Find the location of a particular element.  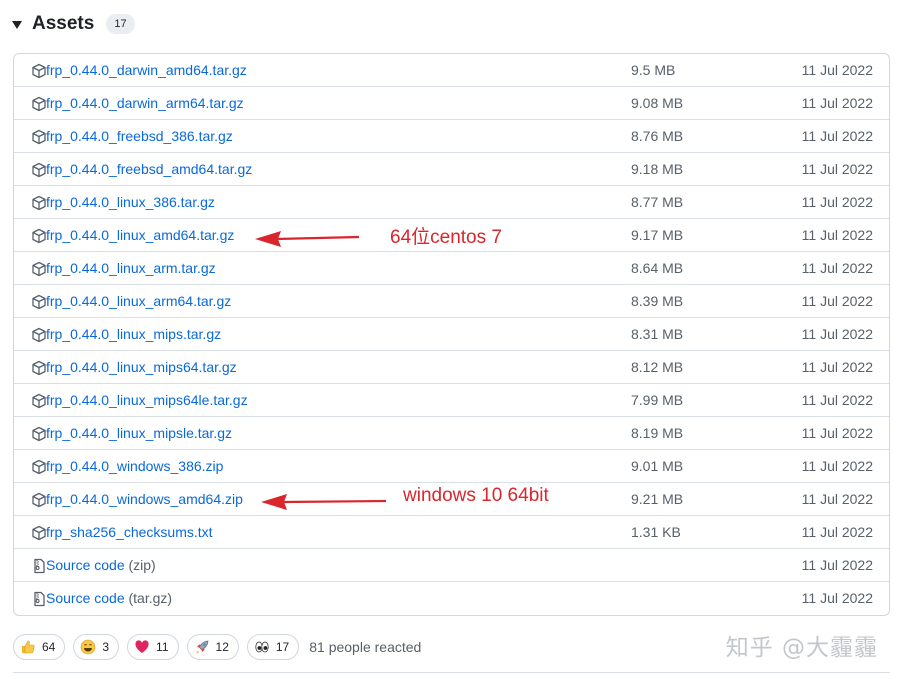

asset-size: 9.18 MB is located at coordinates (657, 169).